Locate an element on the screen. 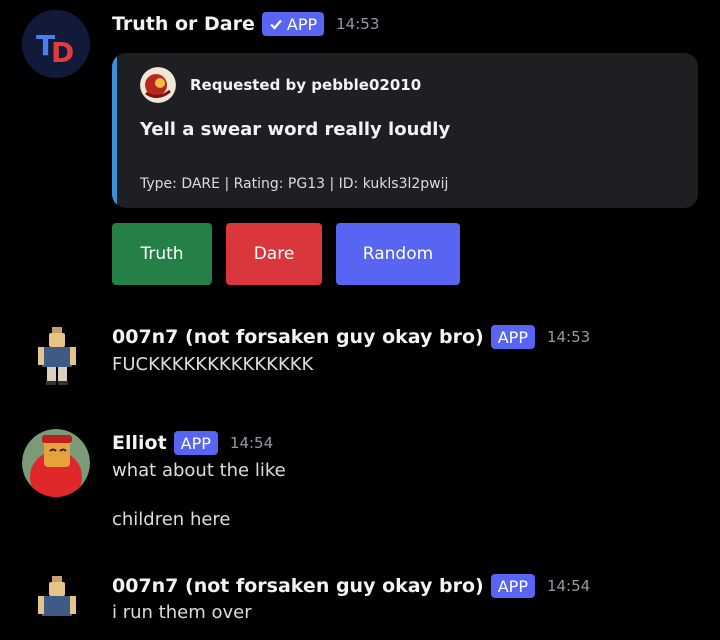  username: Elliot is located at coordinates (139, 443).